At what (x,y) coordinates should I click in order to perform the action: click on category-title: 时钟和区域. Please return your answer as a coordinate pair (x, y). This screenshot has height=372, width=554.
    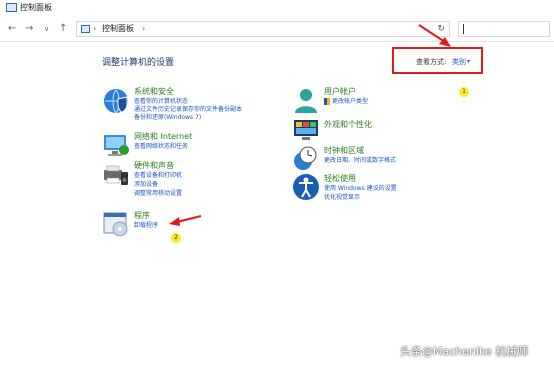
    Looking at the image, I should click on (344, 150).